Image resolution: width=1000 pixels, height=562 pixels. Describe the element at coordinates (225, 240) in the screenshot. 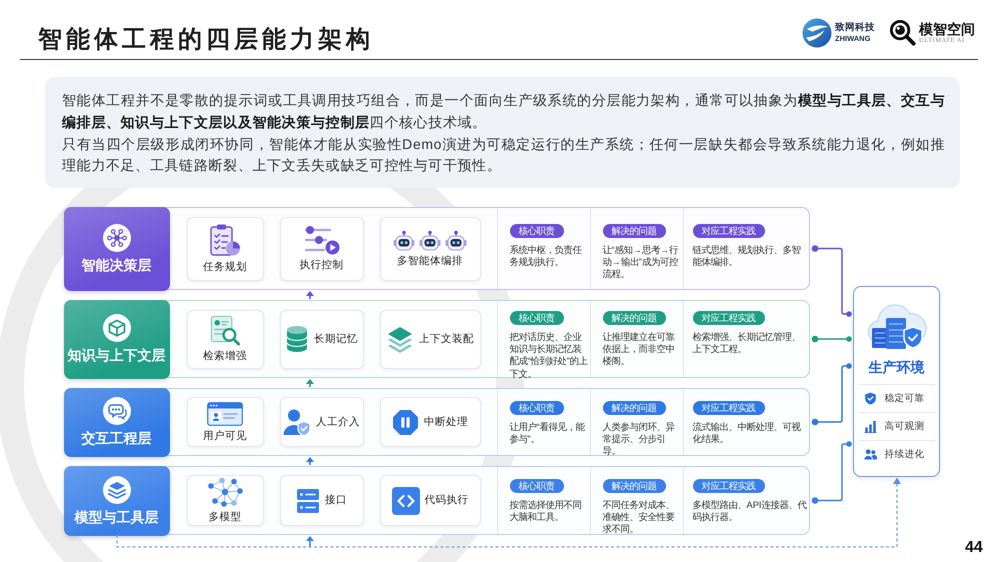

I see `clipboard-checklist-icon` at that location.